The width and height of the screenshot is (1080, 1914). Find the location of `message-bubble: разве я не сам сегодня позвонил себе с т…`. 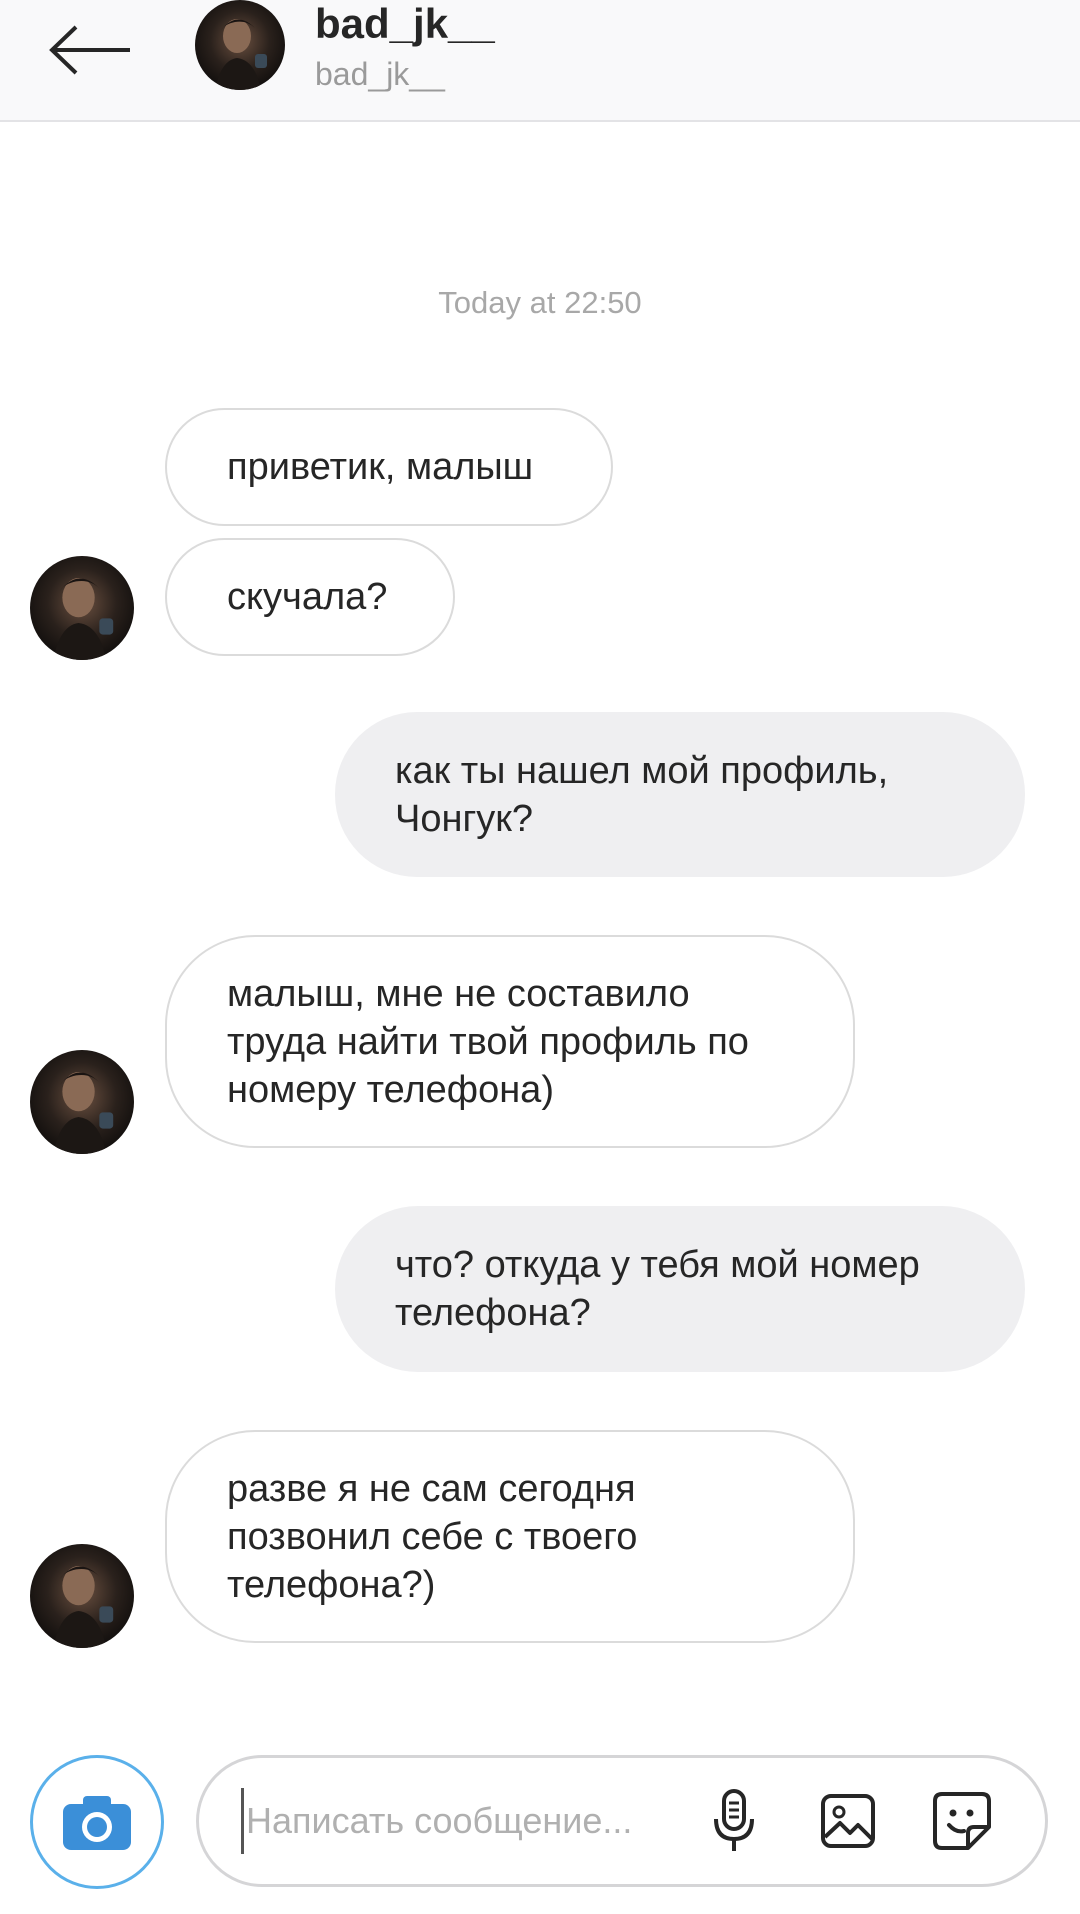

message-bubble: разве я не сам сегодня позвонил себе с т… is located at coordinates (510, 1536).